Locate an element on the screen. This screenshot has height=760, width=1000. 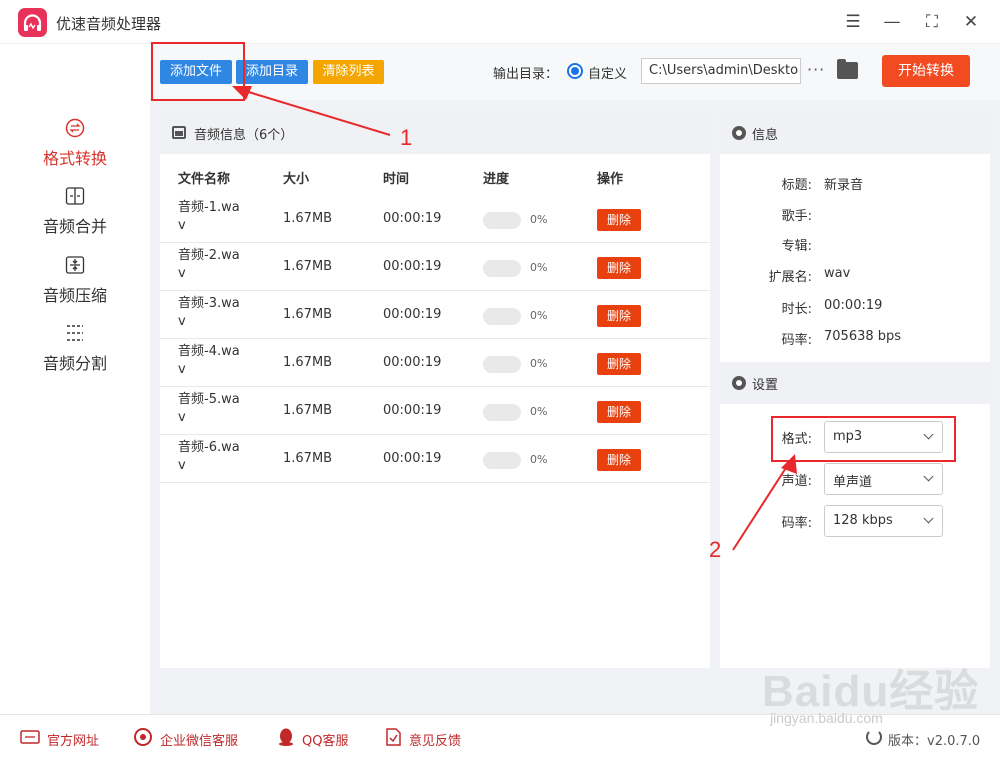
settings-header: 设置 is located at coordinates (855, 383).